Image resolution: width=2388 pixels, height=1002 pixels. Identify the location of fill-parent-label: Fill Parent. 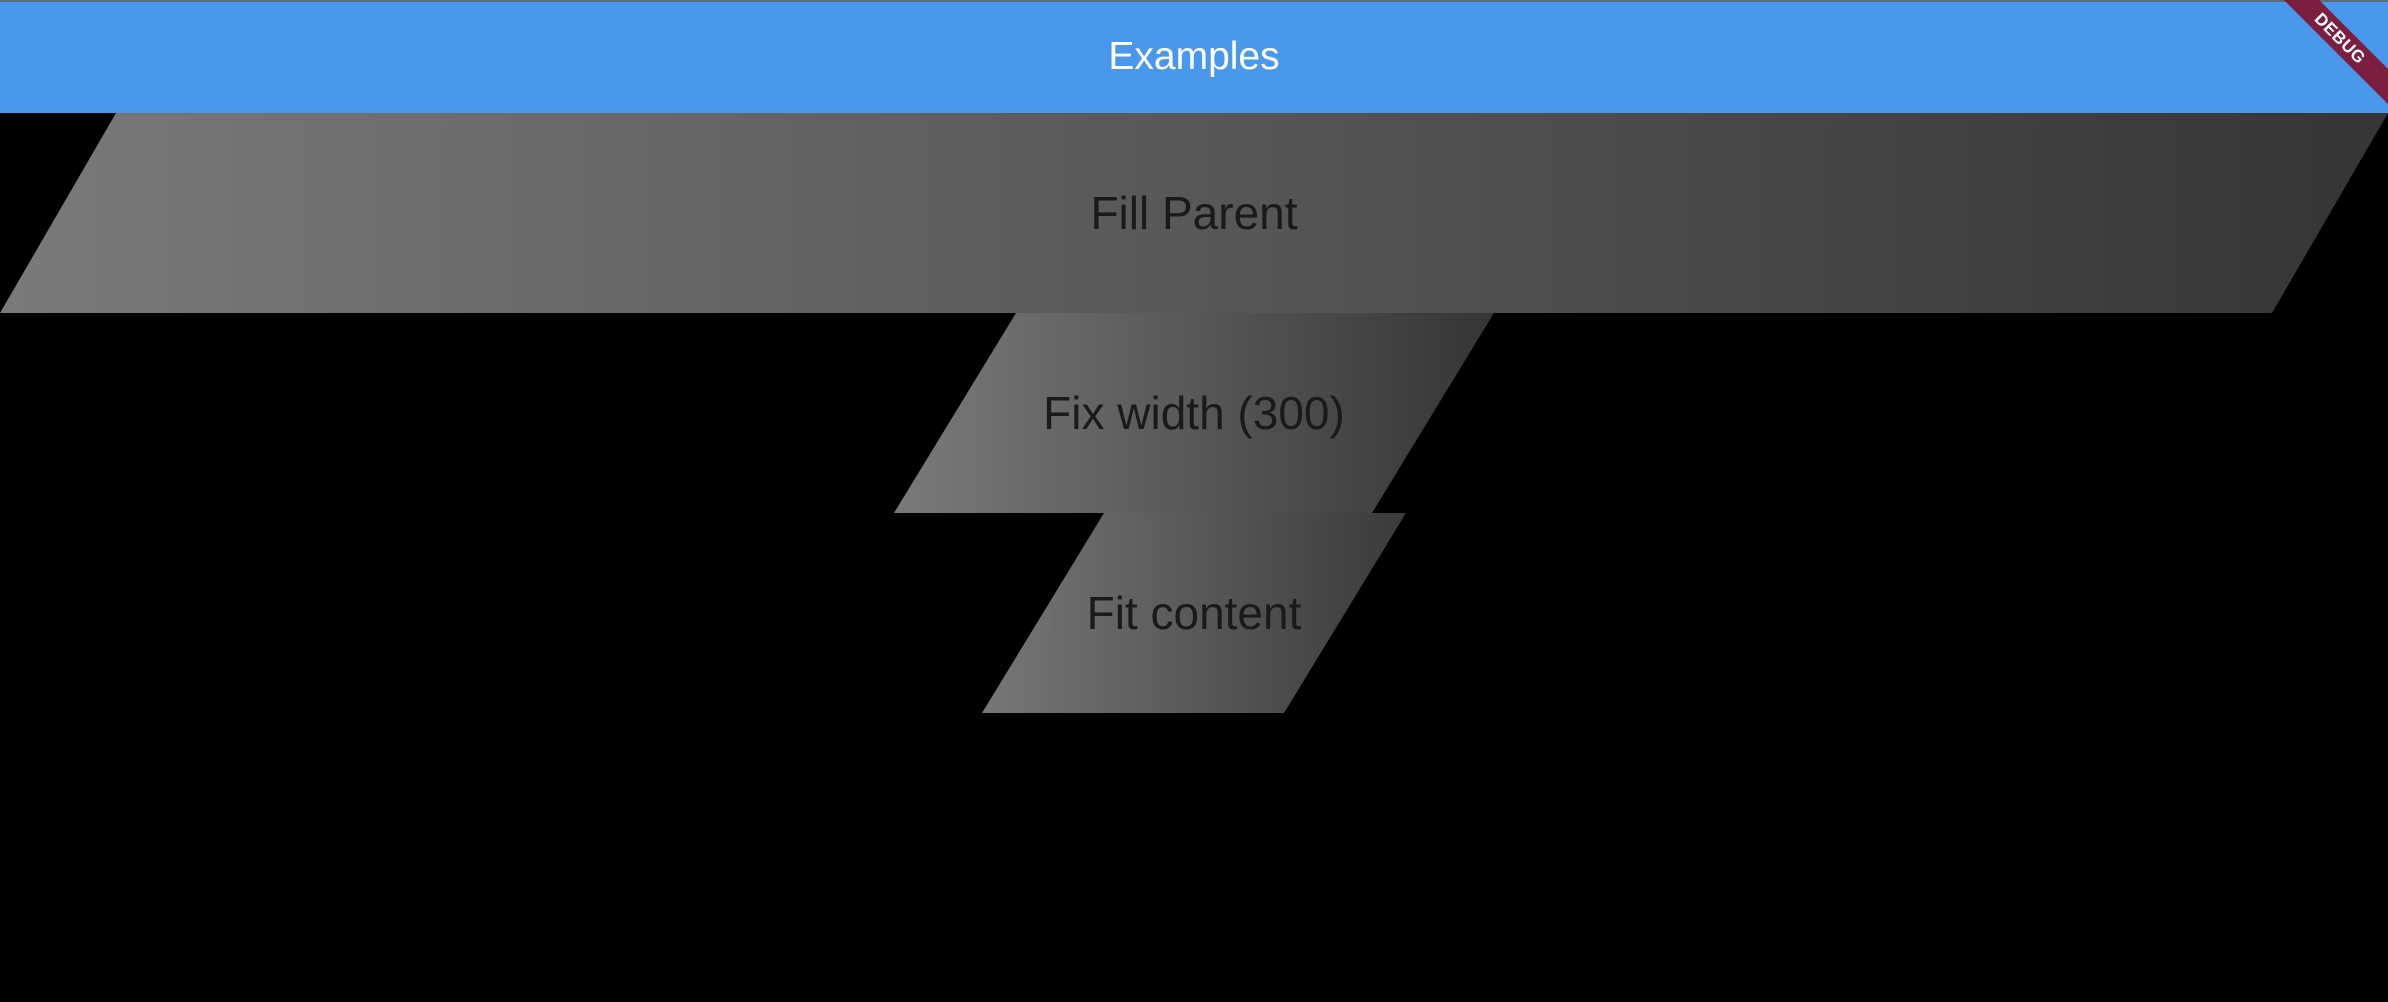
(1194, 213).